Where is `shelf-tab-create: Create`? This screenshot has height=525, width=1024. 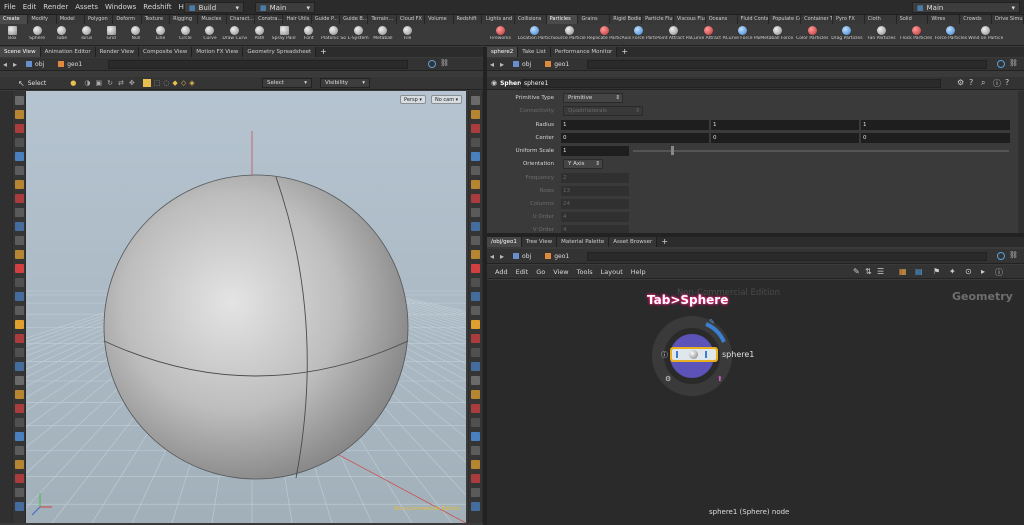 shelf-tab-create: Create is located at coordinates (14, 19).